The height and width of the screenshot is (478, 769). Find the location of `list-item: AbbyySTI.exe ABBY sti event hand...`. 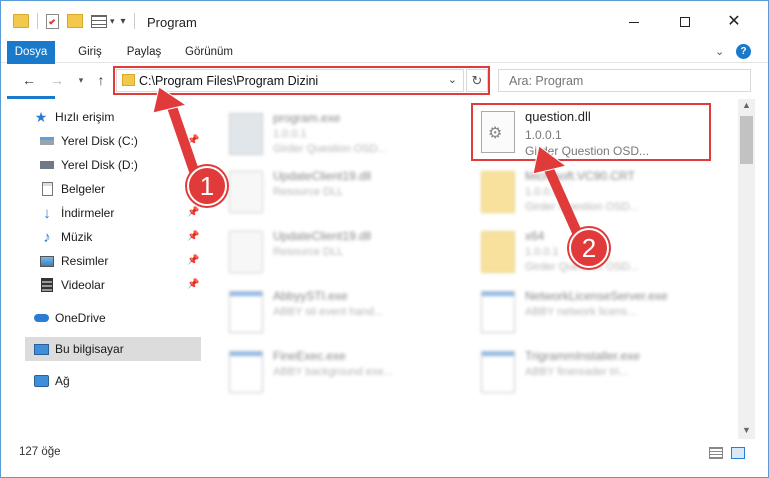

list-item: AbbyySTI.exe ABBY sti event hand... is located at coordinates (340, 317).